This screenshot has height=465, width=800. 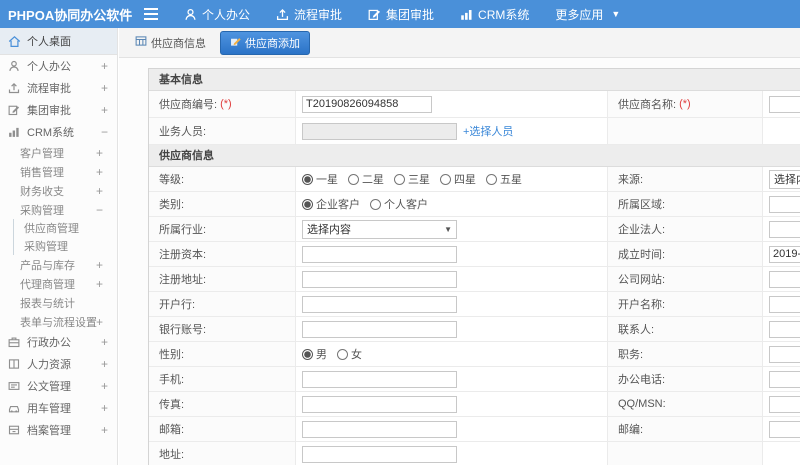 What do you see at coordinates (58, 152) in the screenshot?
I see `sidebar-item-customer-mgmt: 客户管理 +` at bounding box center [58, 152].